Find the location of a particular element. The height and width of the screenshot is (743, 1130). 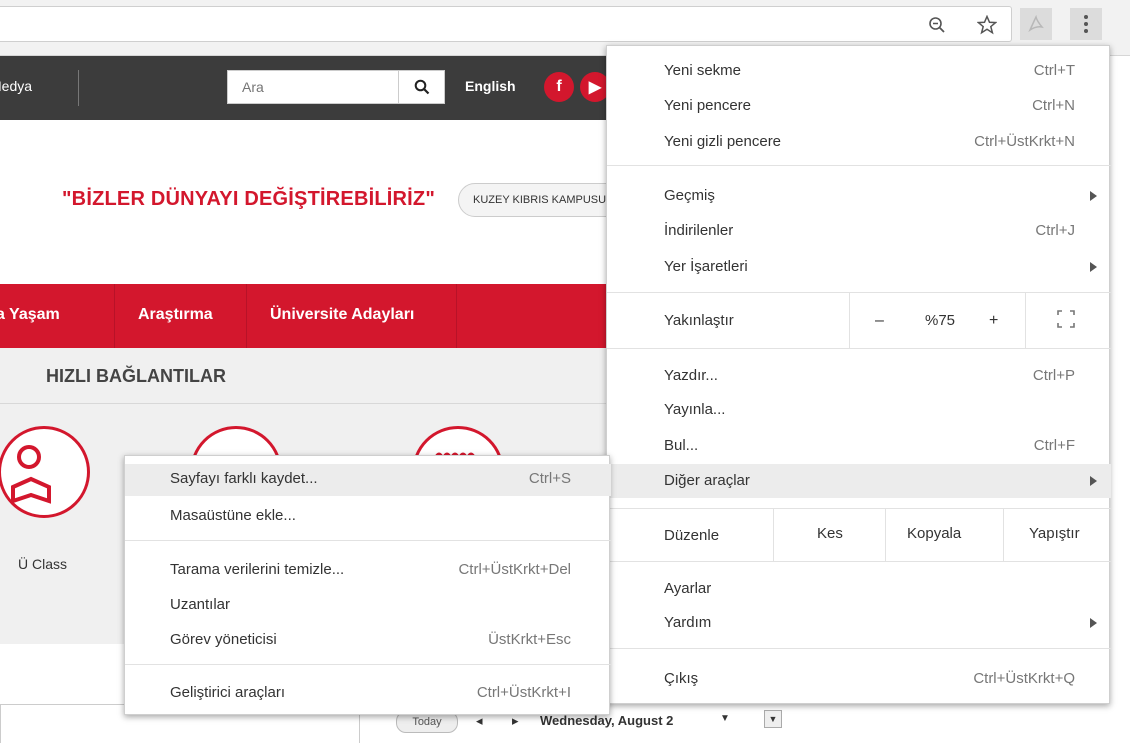

quick-links-header: HIZLI BAĞLANTILAR is located at coordinates (320, 376).